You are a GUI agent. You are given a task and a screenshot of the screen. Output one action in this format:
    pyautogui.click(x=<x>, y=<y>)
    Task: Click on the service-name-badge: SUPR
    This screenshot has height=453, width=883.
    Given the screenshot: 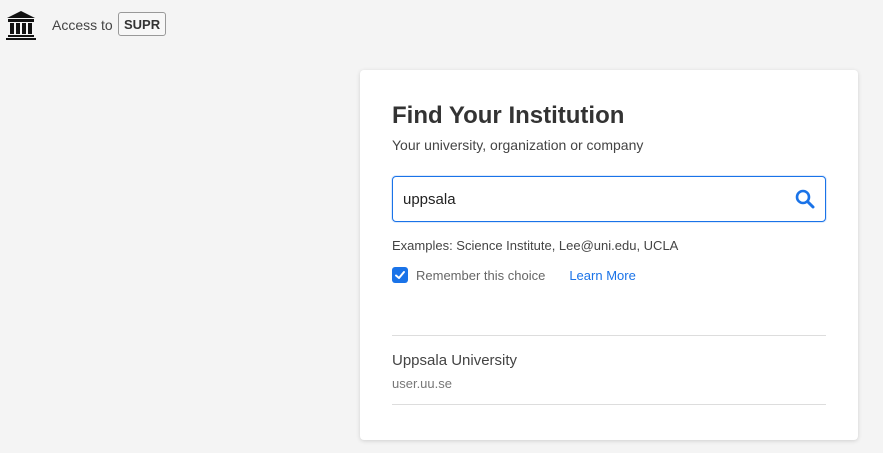 What is the action you would take?
    pyautogui.click(x=142, y=24)
    